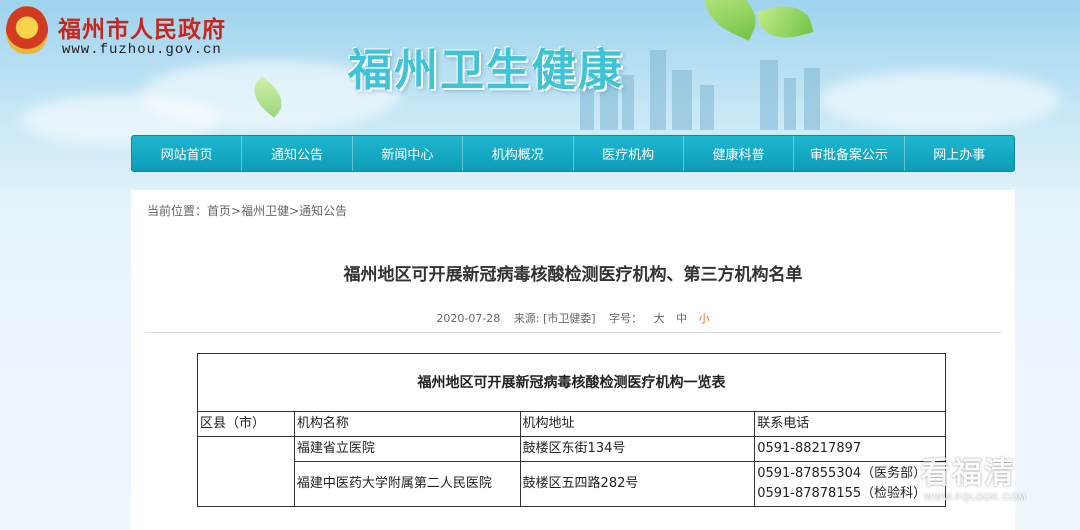  Describe the element at coordinates (407, 449) in the screenshot. I see `table-cell-name: 福建省立医院` at that location.